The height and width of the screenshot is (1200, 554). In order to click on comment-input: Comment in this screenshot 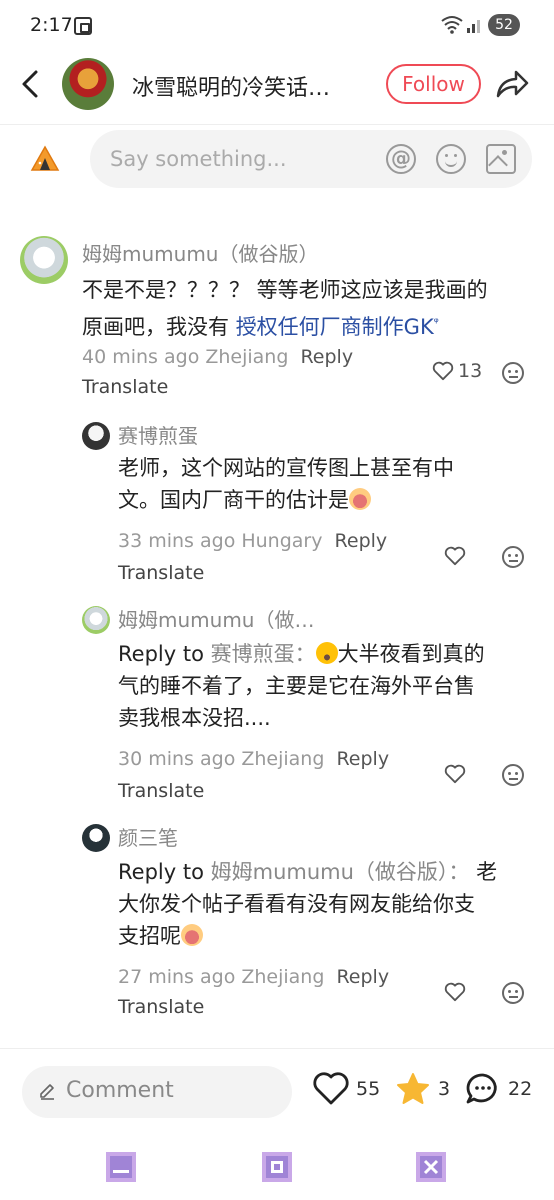, I will do `click(157, 1092)`.